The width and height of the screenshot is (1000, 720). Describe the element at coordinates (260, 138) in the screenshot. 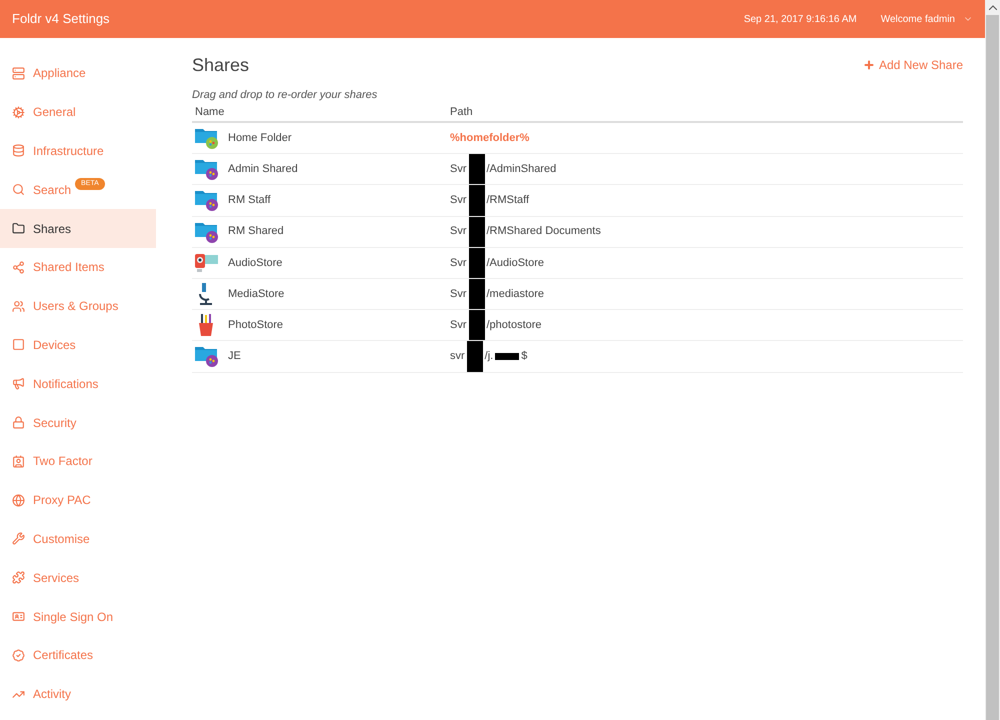

I see `share-name: Home Folder` at that location.